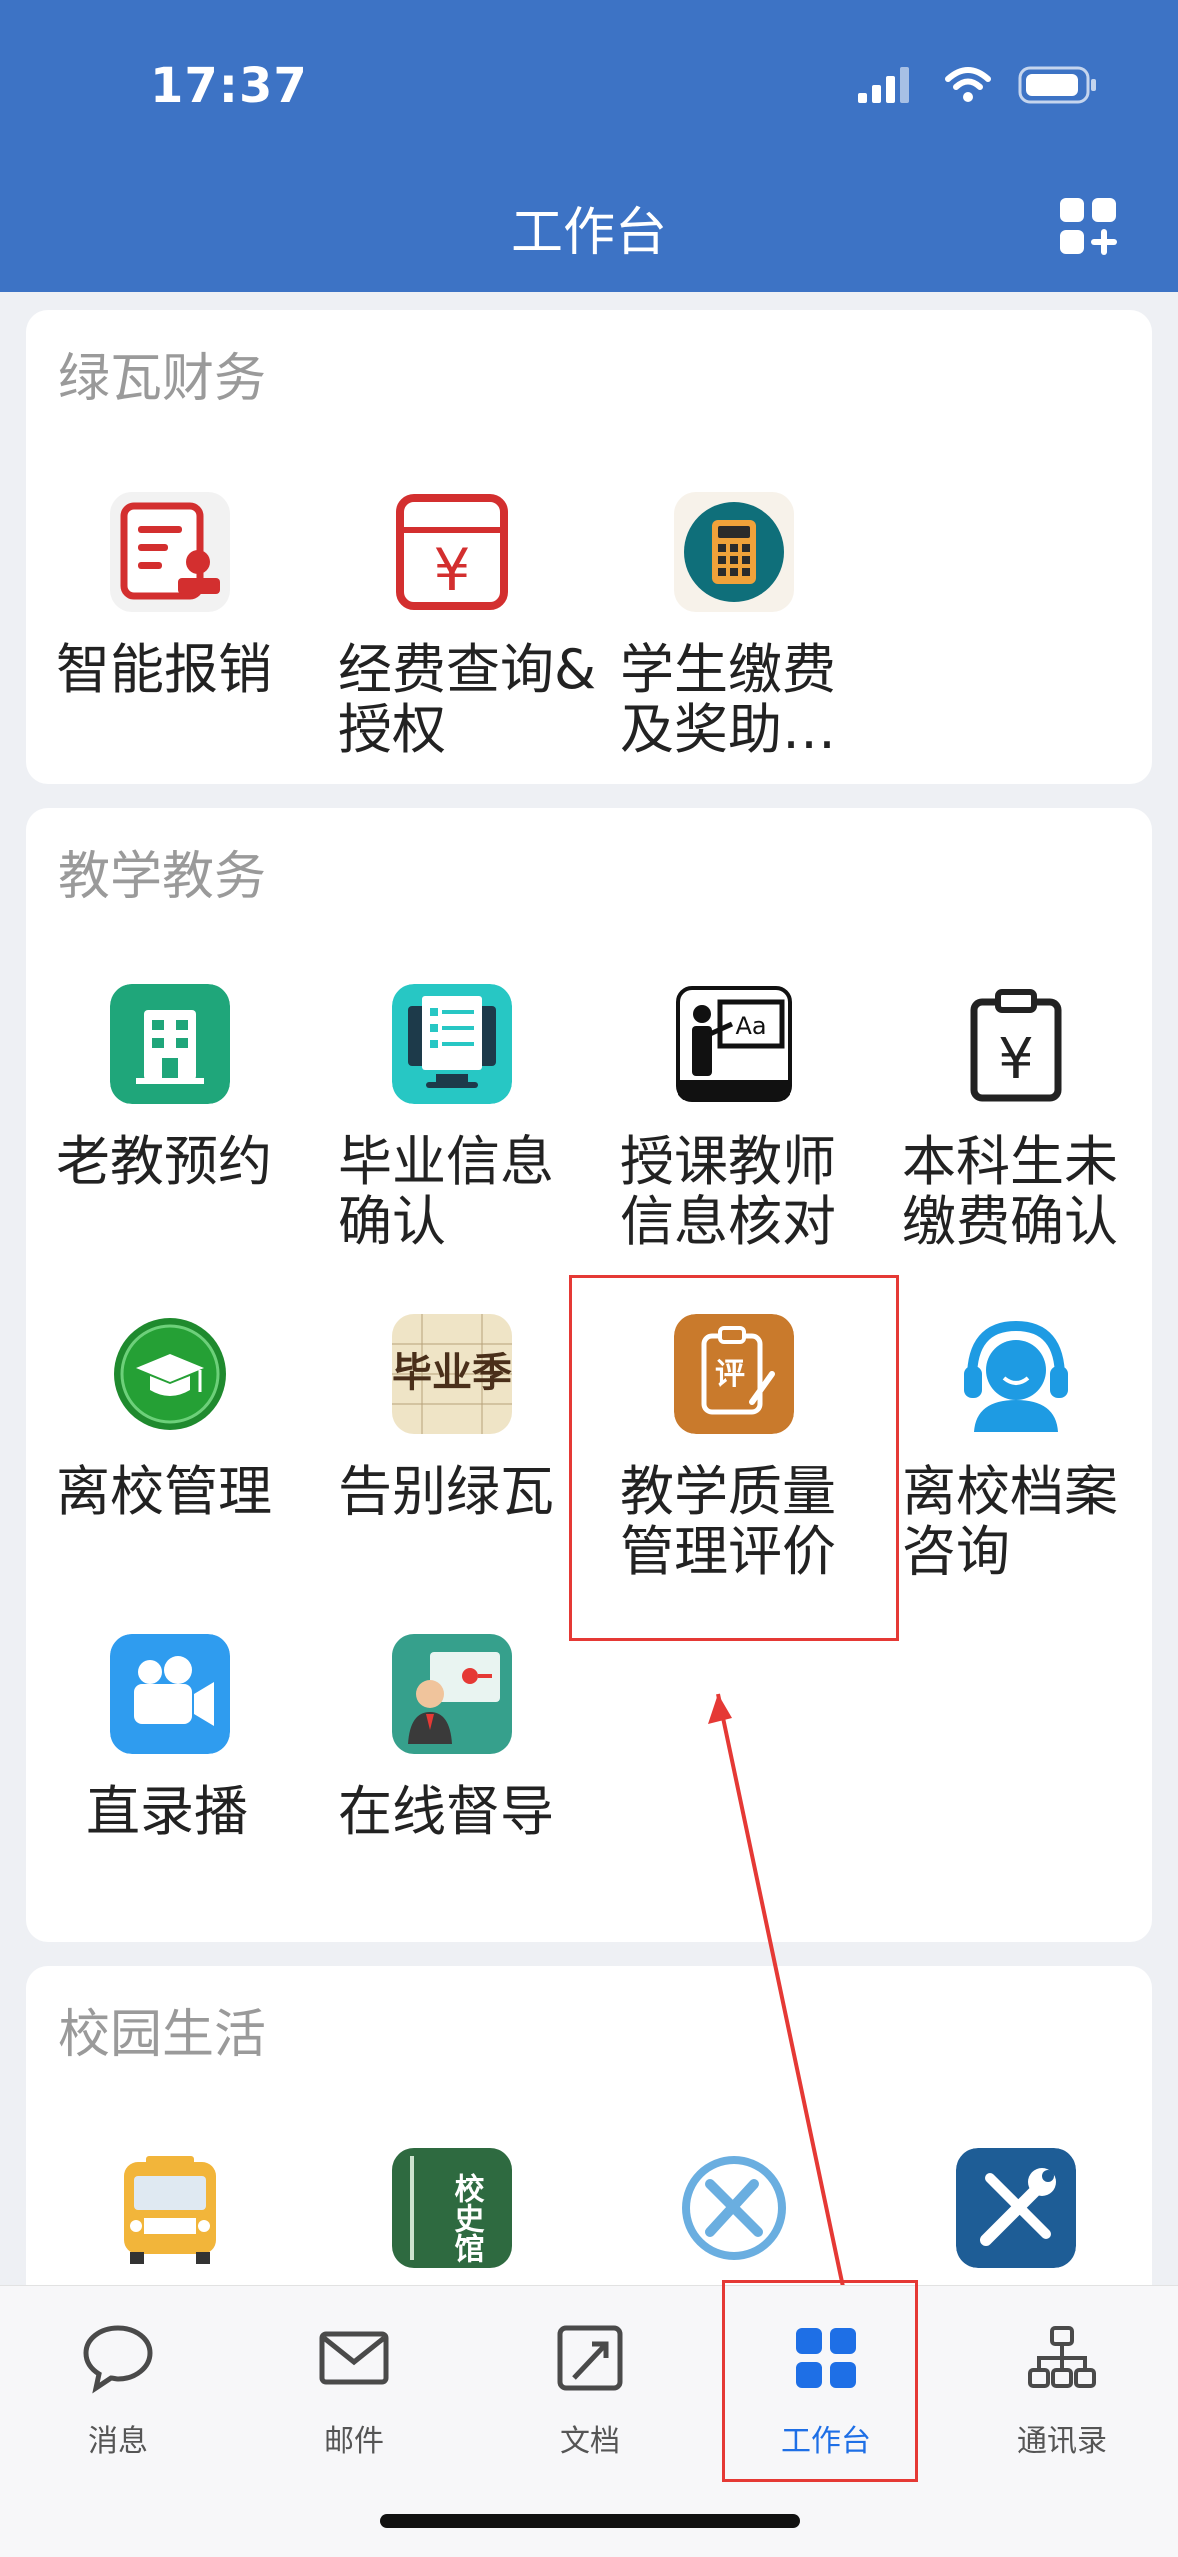  What do you see at coordinates (589, 2125) in the screenshot?
I see `section-campus-life: 校园生活 校史馆` at bounding box center [589, 2125].